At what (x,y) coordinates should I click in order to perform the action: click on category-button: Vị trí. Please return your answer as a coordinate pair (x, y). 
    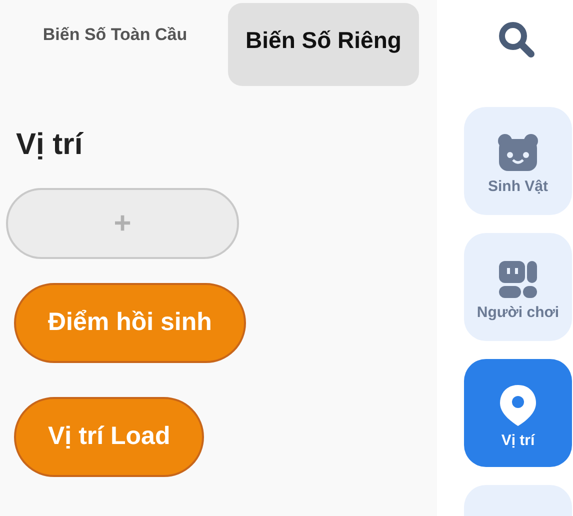
    Looking at the image, I should click on (518, 413).